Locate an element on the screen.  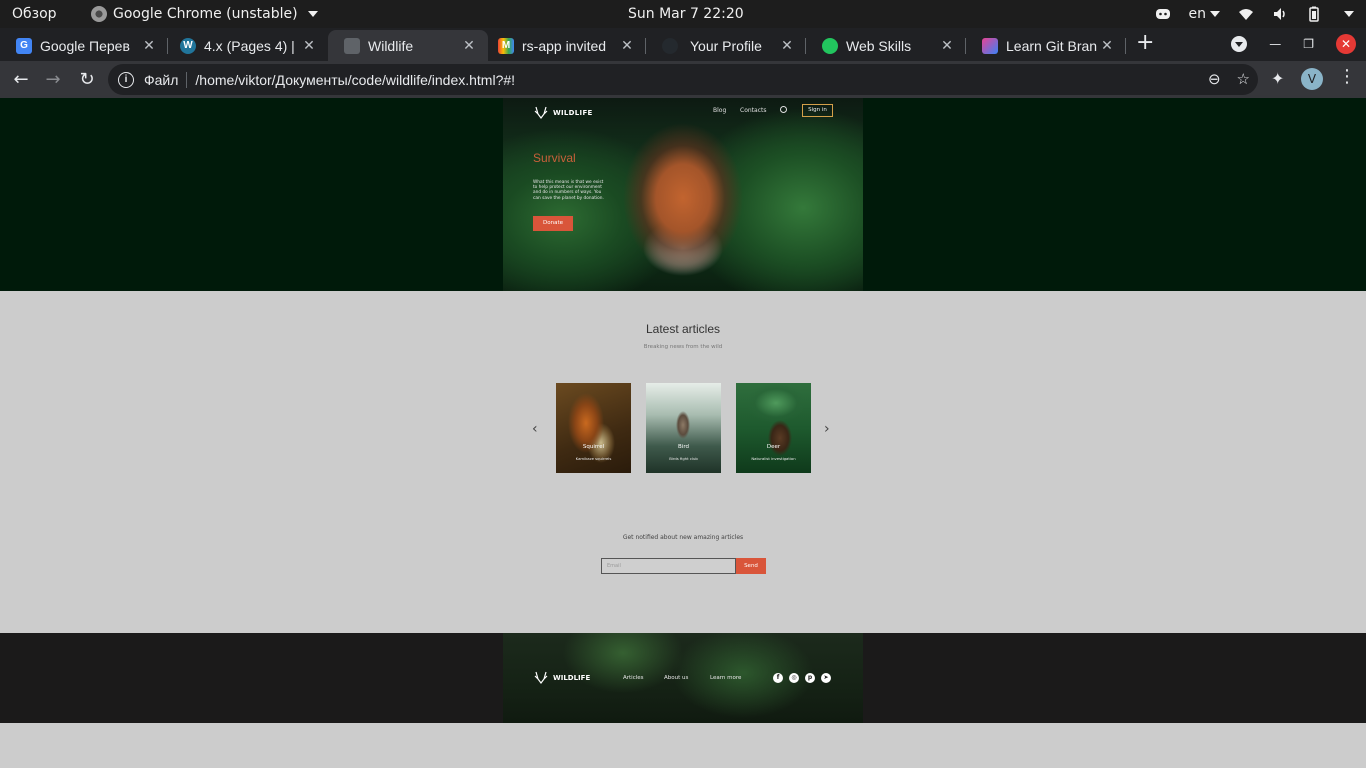
donate-button: Donate is located at coordinates (553, 223).